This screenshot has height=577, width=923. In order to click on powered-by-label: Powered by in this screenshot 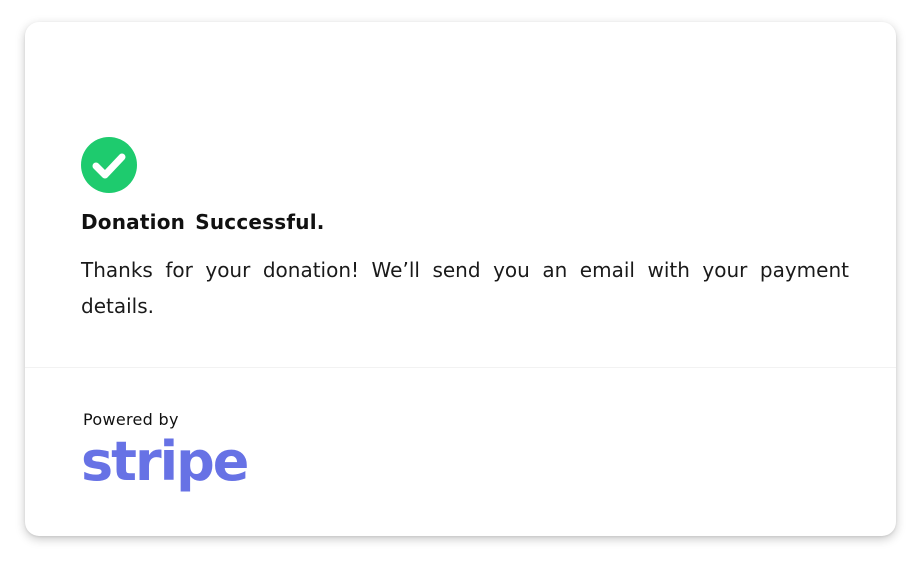, I will do `click(131, 419)`.